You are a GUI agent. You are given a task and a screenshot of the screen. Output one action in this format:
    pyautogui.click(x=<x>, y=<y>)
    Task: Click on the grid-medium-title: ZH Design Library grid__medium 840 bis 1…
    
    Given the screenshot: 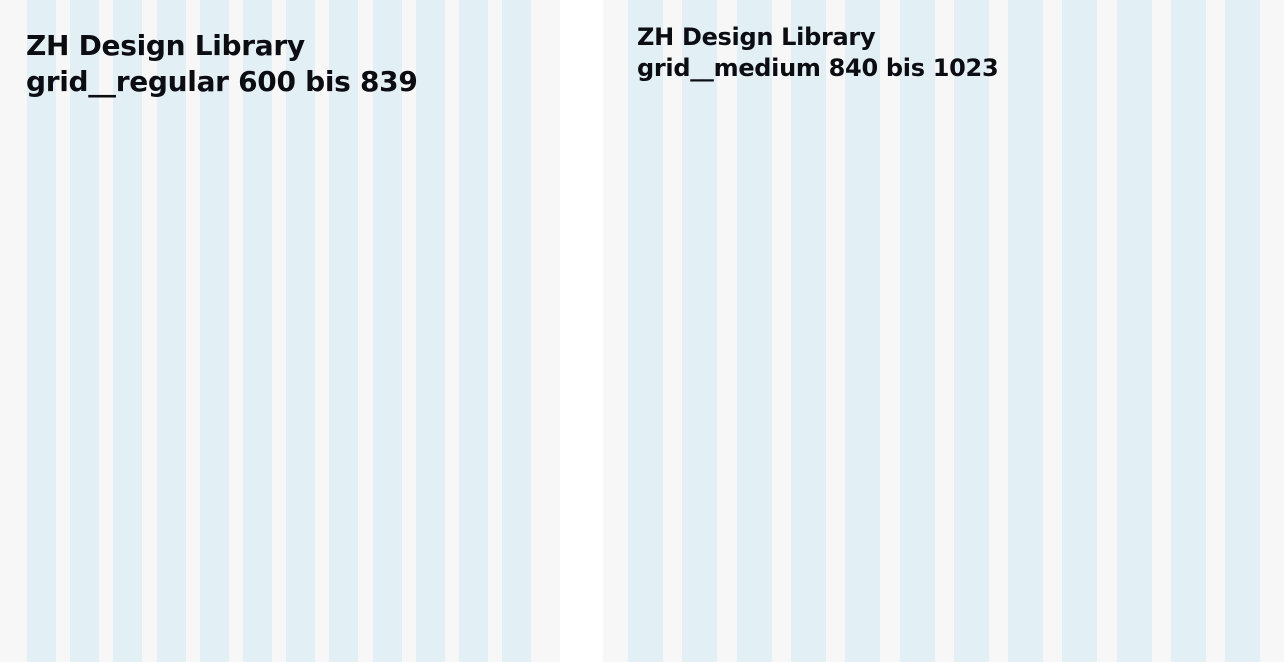 What is the action you would take?
    pyautogui.click(x=818, y=53)
    